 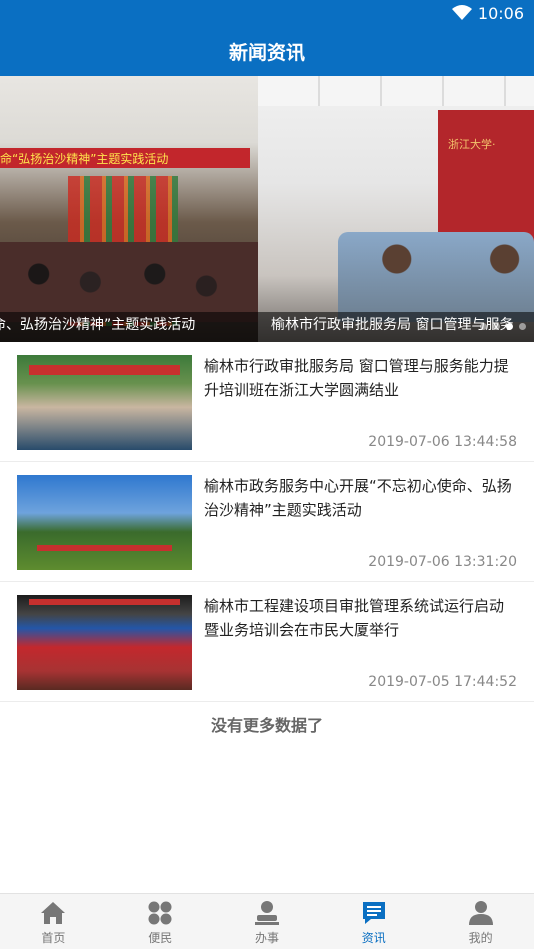 I want to click on audience-image, so click(x=129, y=282).